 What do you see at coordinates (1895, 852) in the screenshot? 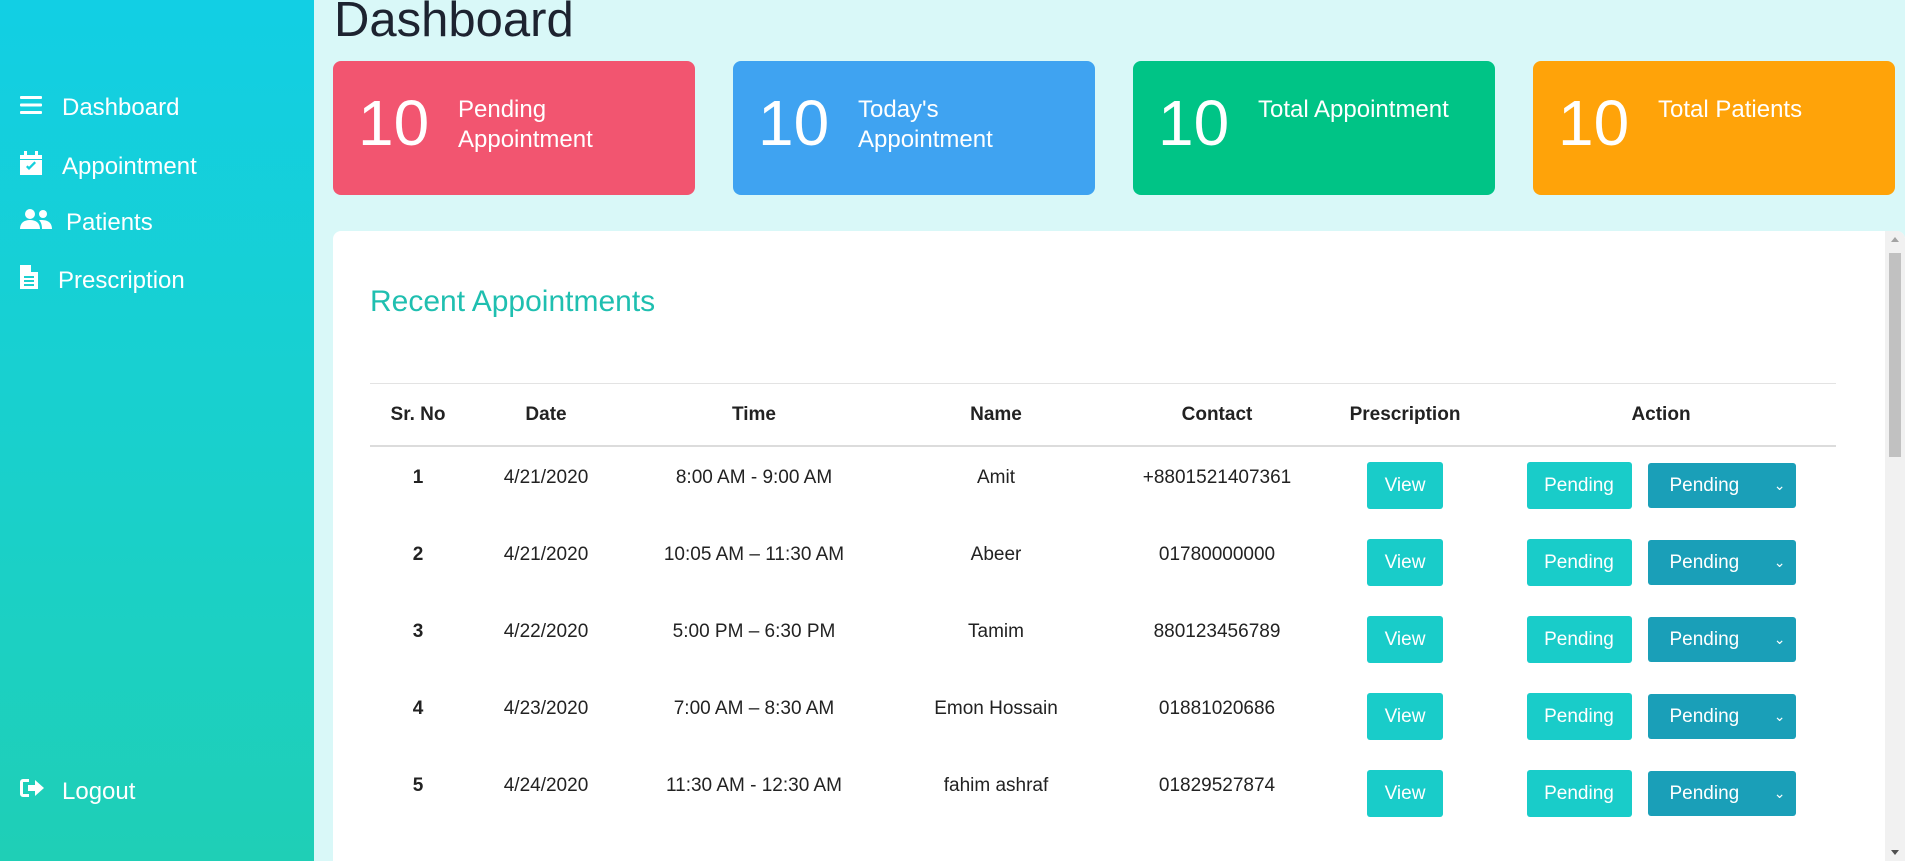
I see `scroll-down-arrow-icon` at bounding box center [1895, 852].